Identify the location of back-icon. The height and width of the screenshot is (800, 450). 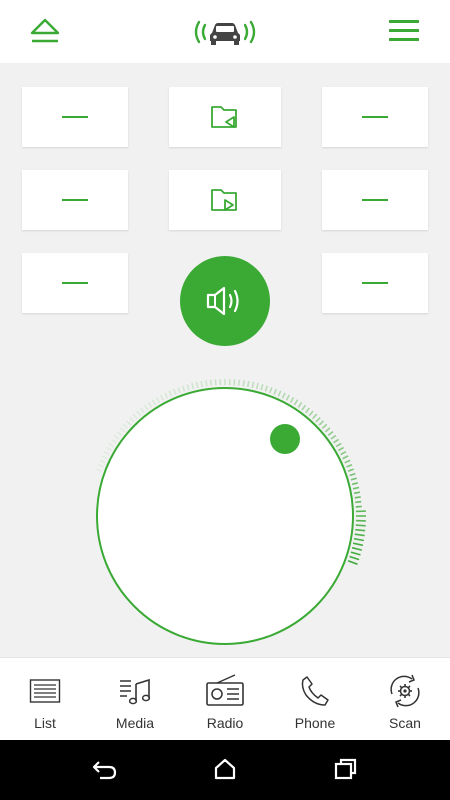
(105, 771).